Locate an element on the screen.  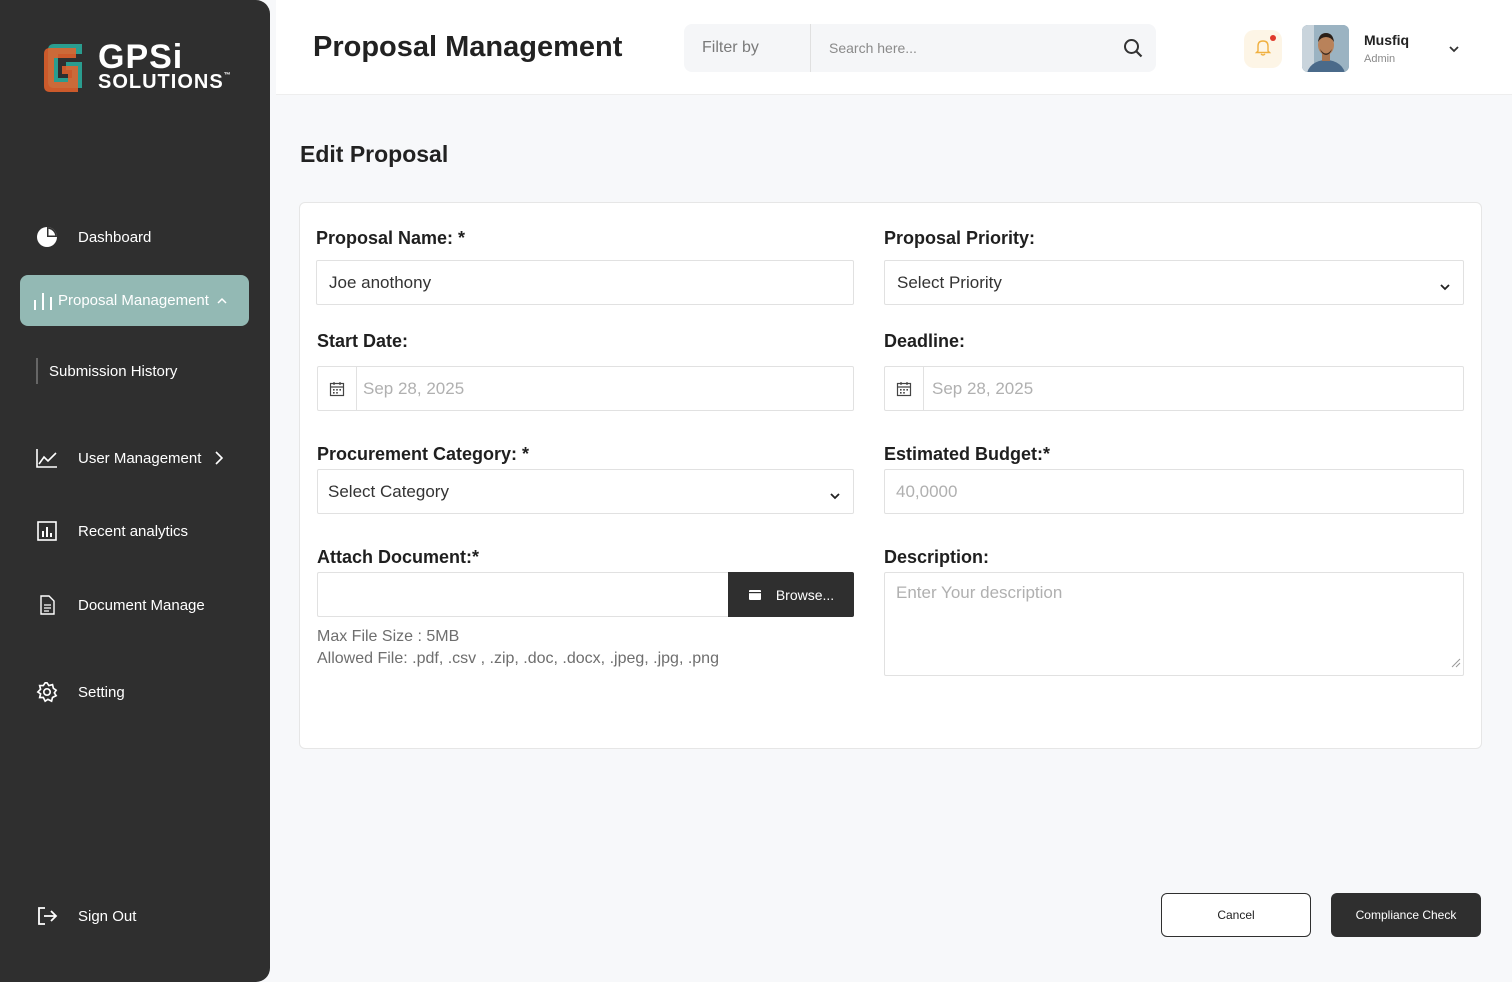
sidebar-item-setting: Setting is located at coordinates (80, 692).